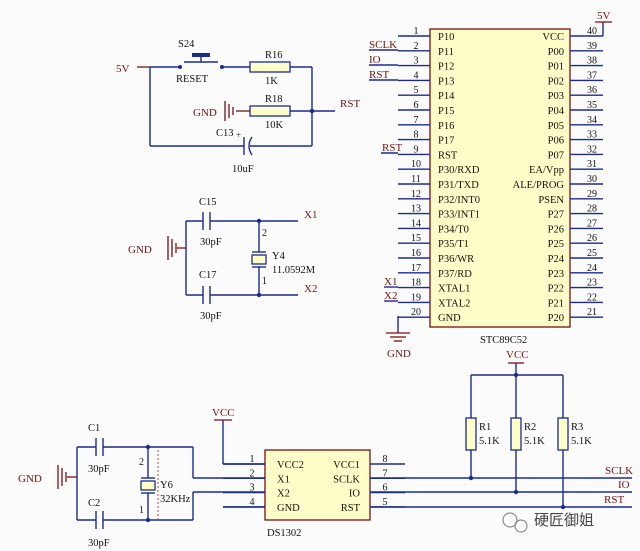  I want to click on mcu-pin-name: P23, so click(556, 274).